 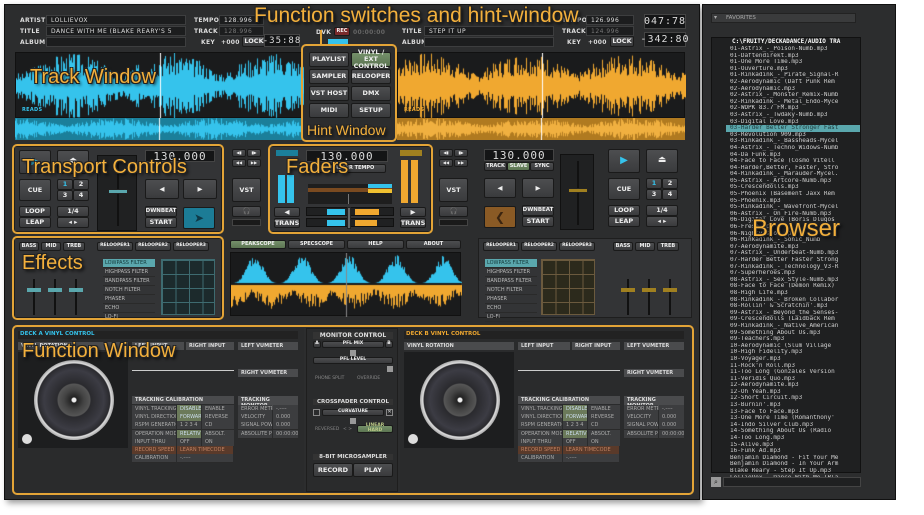 I want to click on tab-peakscope: PEAKSCOPE, so click(x=258, y=244).